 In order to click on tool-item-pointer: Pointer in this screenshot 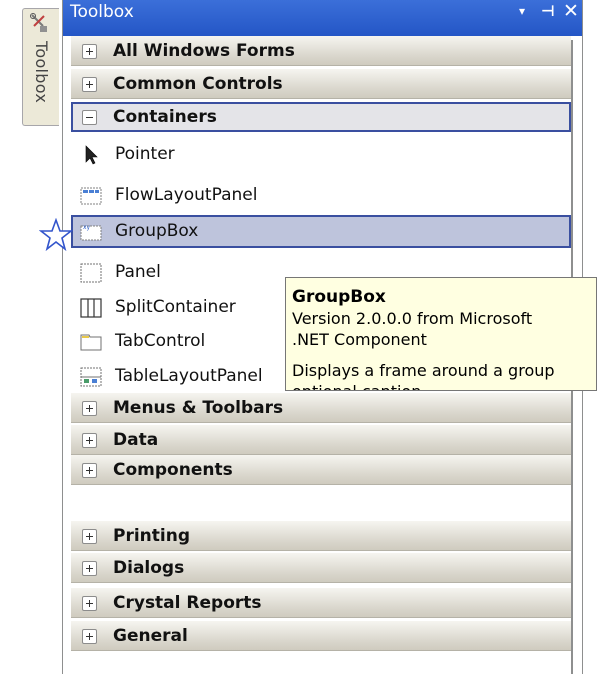, I will do `click(321, 154)`.